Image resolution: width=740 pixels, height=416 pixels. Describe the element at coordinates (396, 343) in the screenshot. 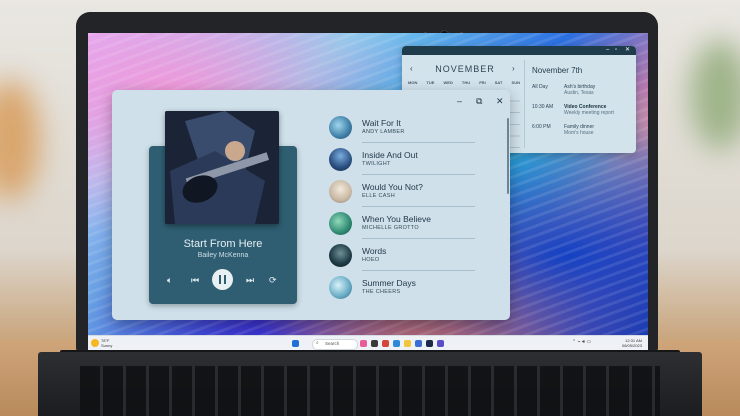

I see `app-icon-edge` at that location.